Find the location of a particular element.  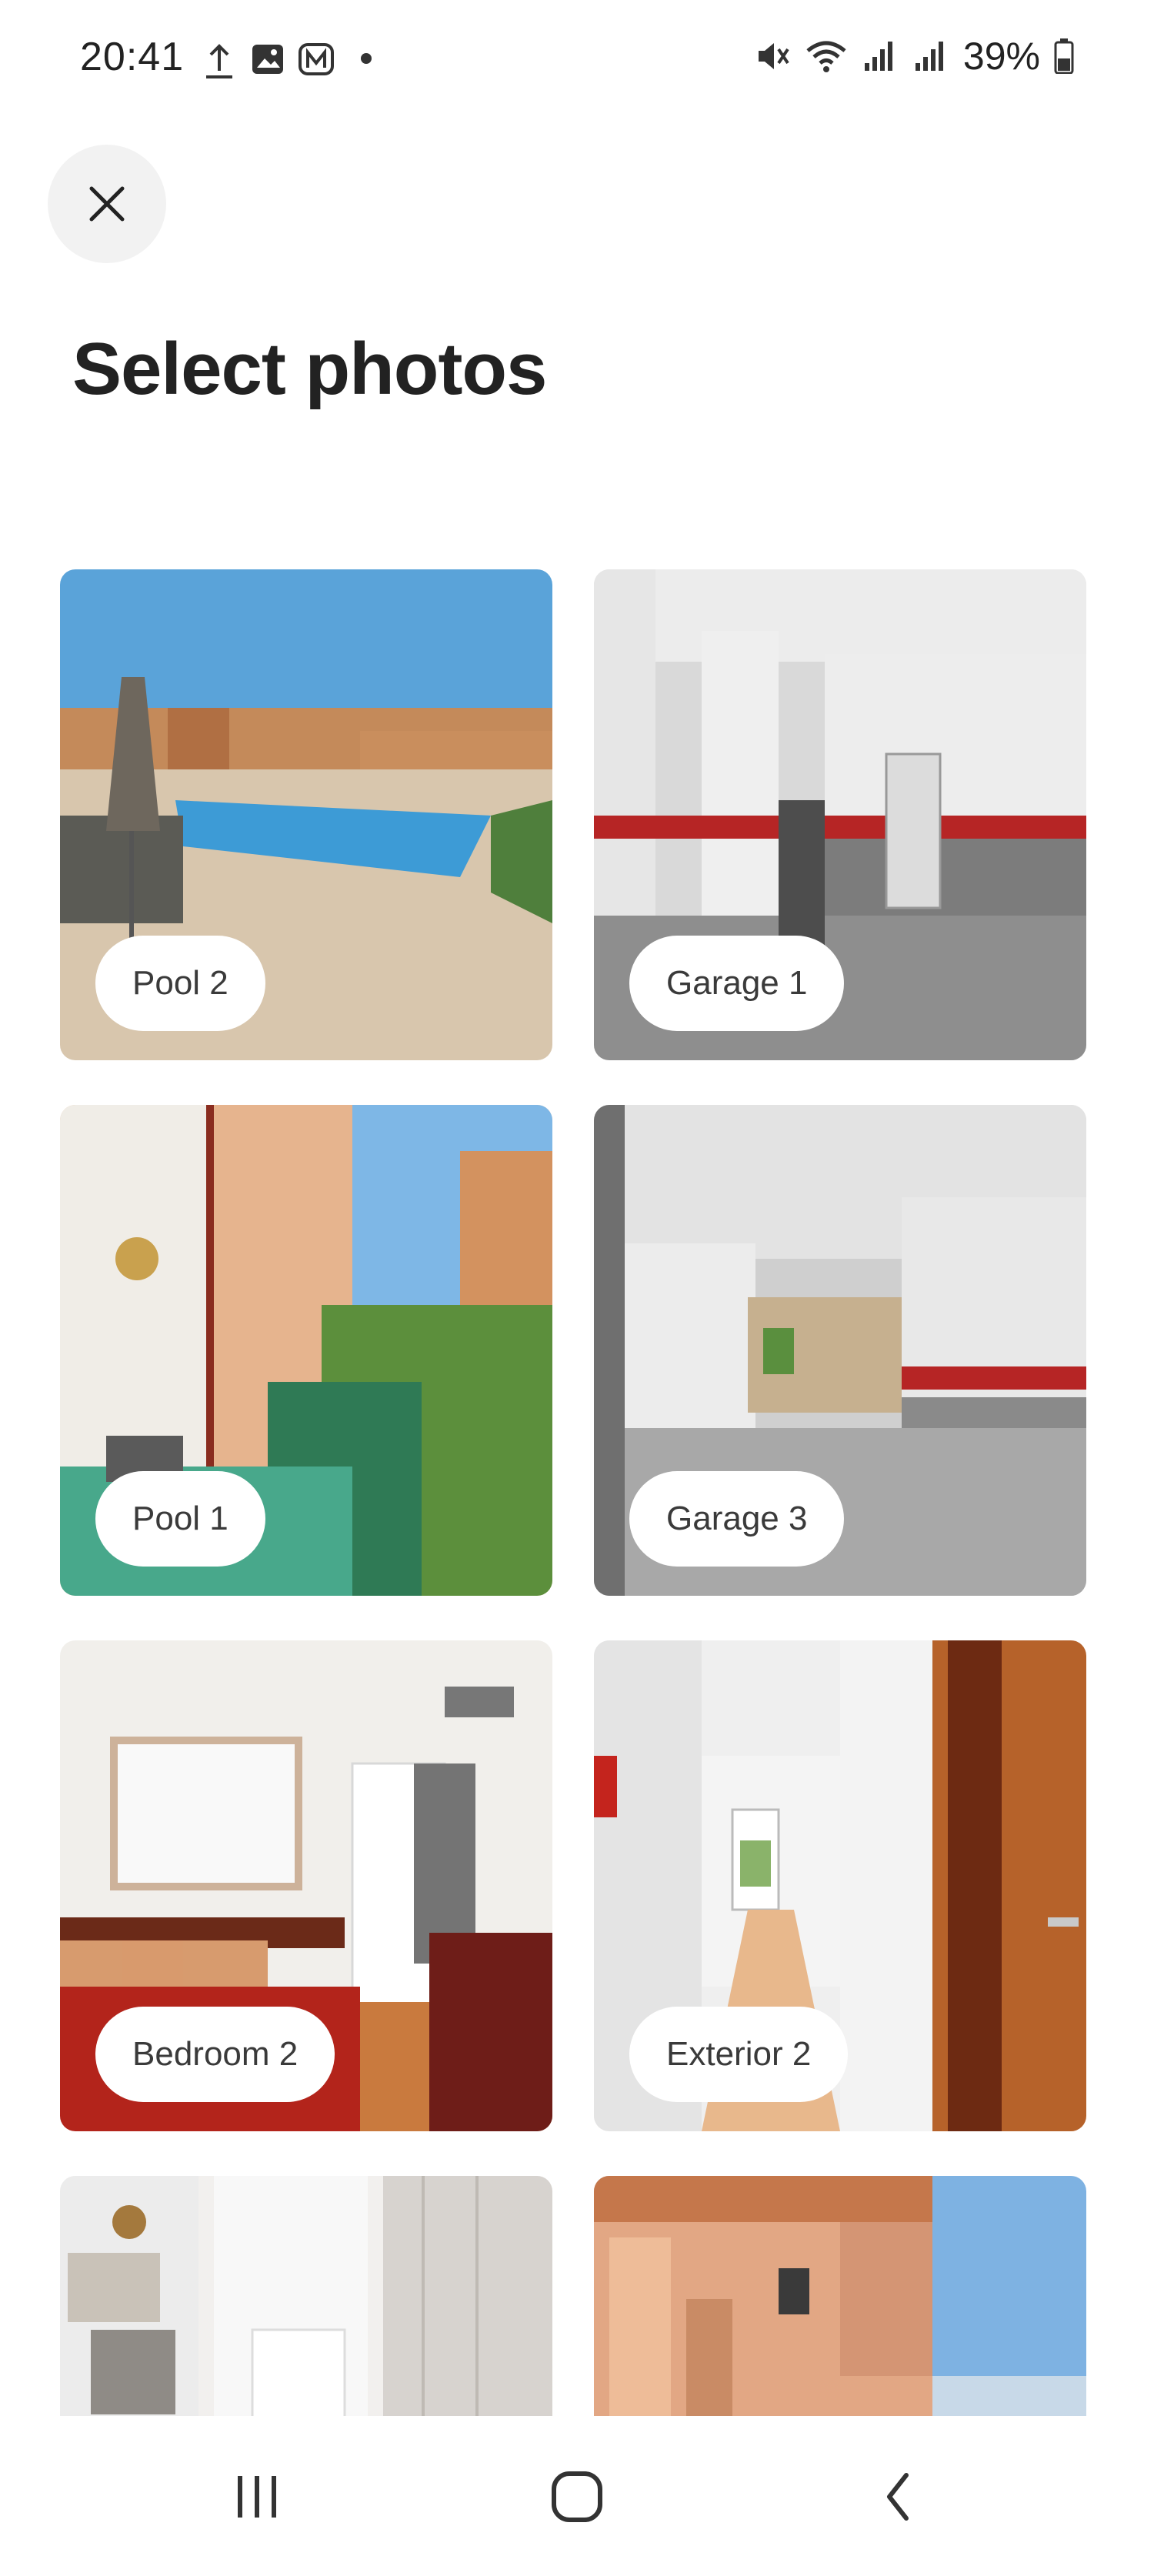

building-photo is located at coordinates (840, 2296).